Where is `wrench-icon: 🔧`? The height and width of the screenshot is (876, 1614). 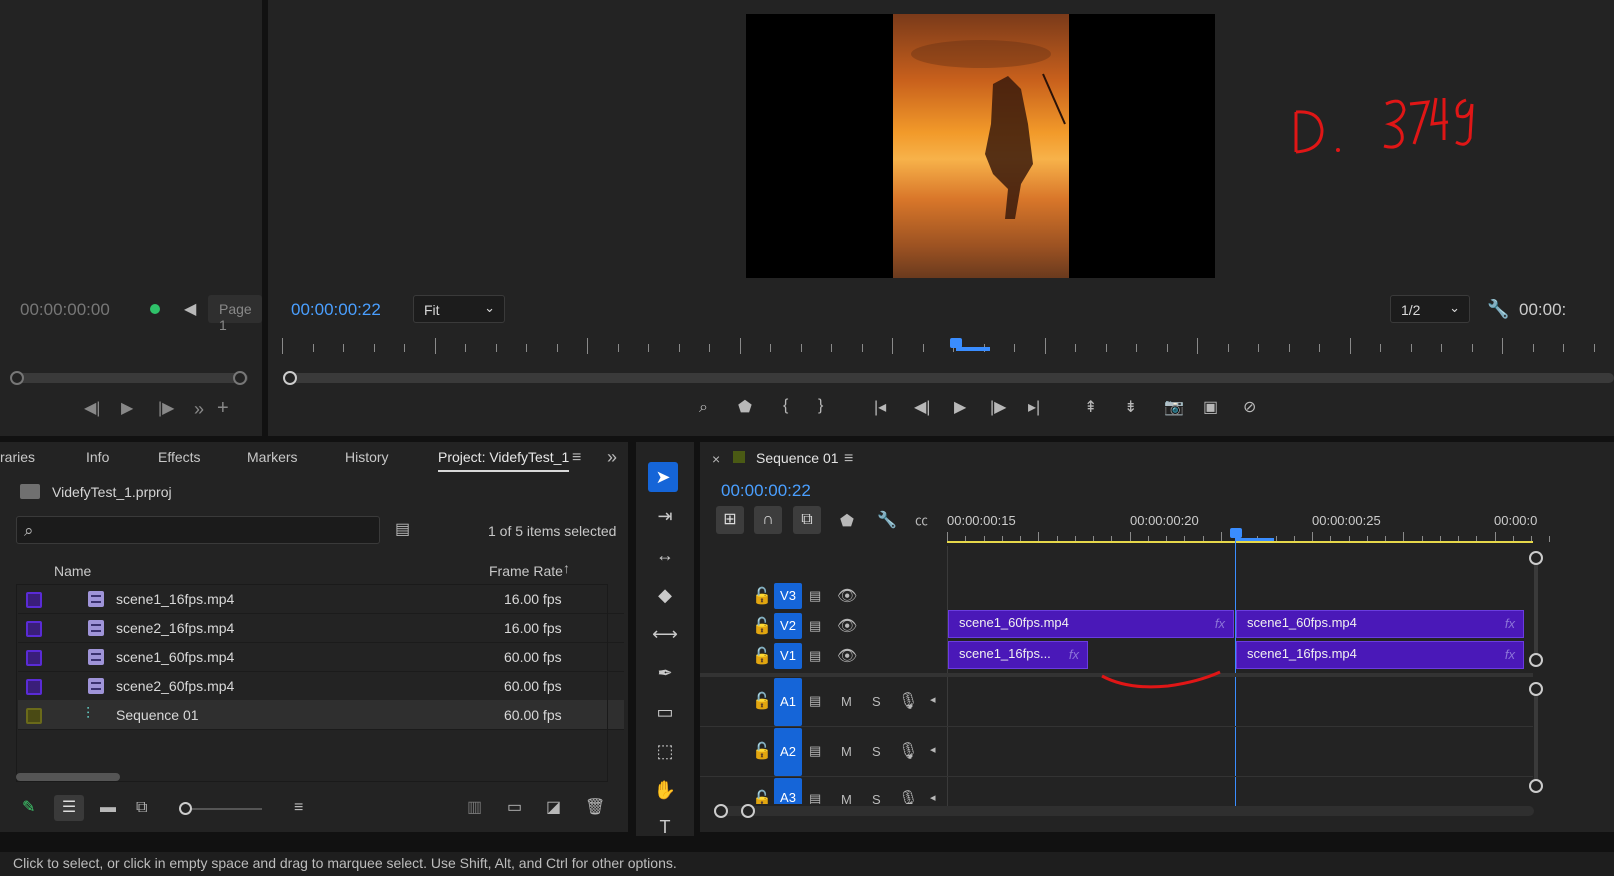 wrench-icon: 🔧 is located at coordinates (1498, 309).